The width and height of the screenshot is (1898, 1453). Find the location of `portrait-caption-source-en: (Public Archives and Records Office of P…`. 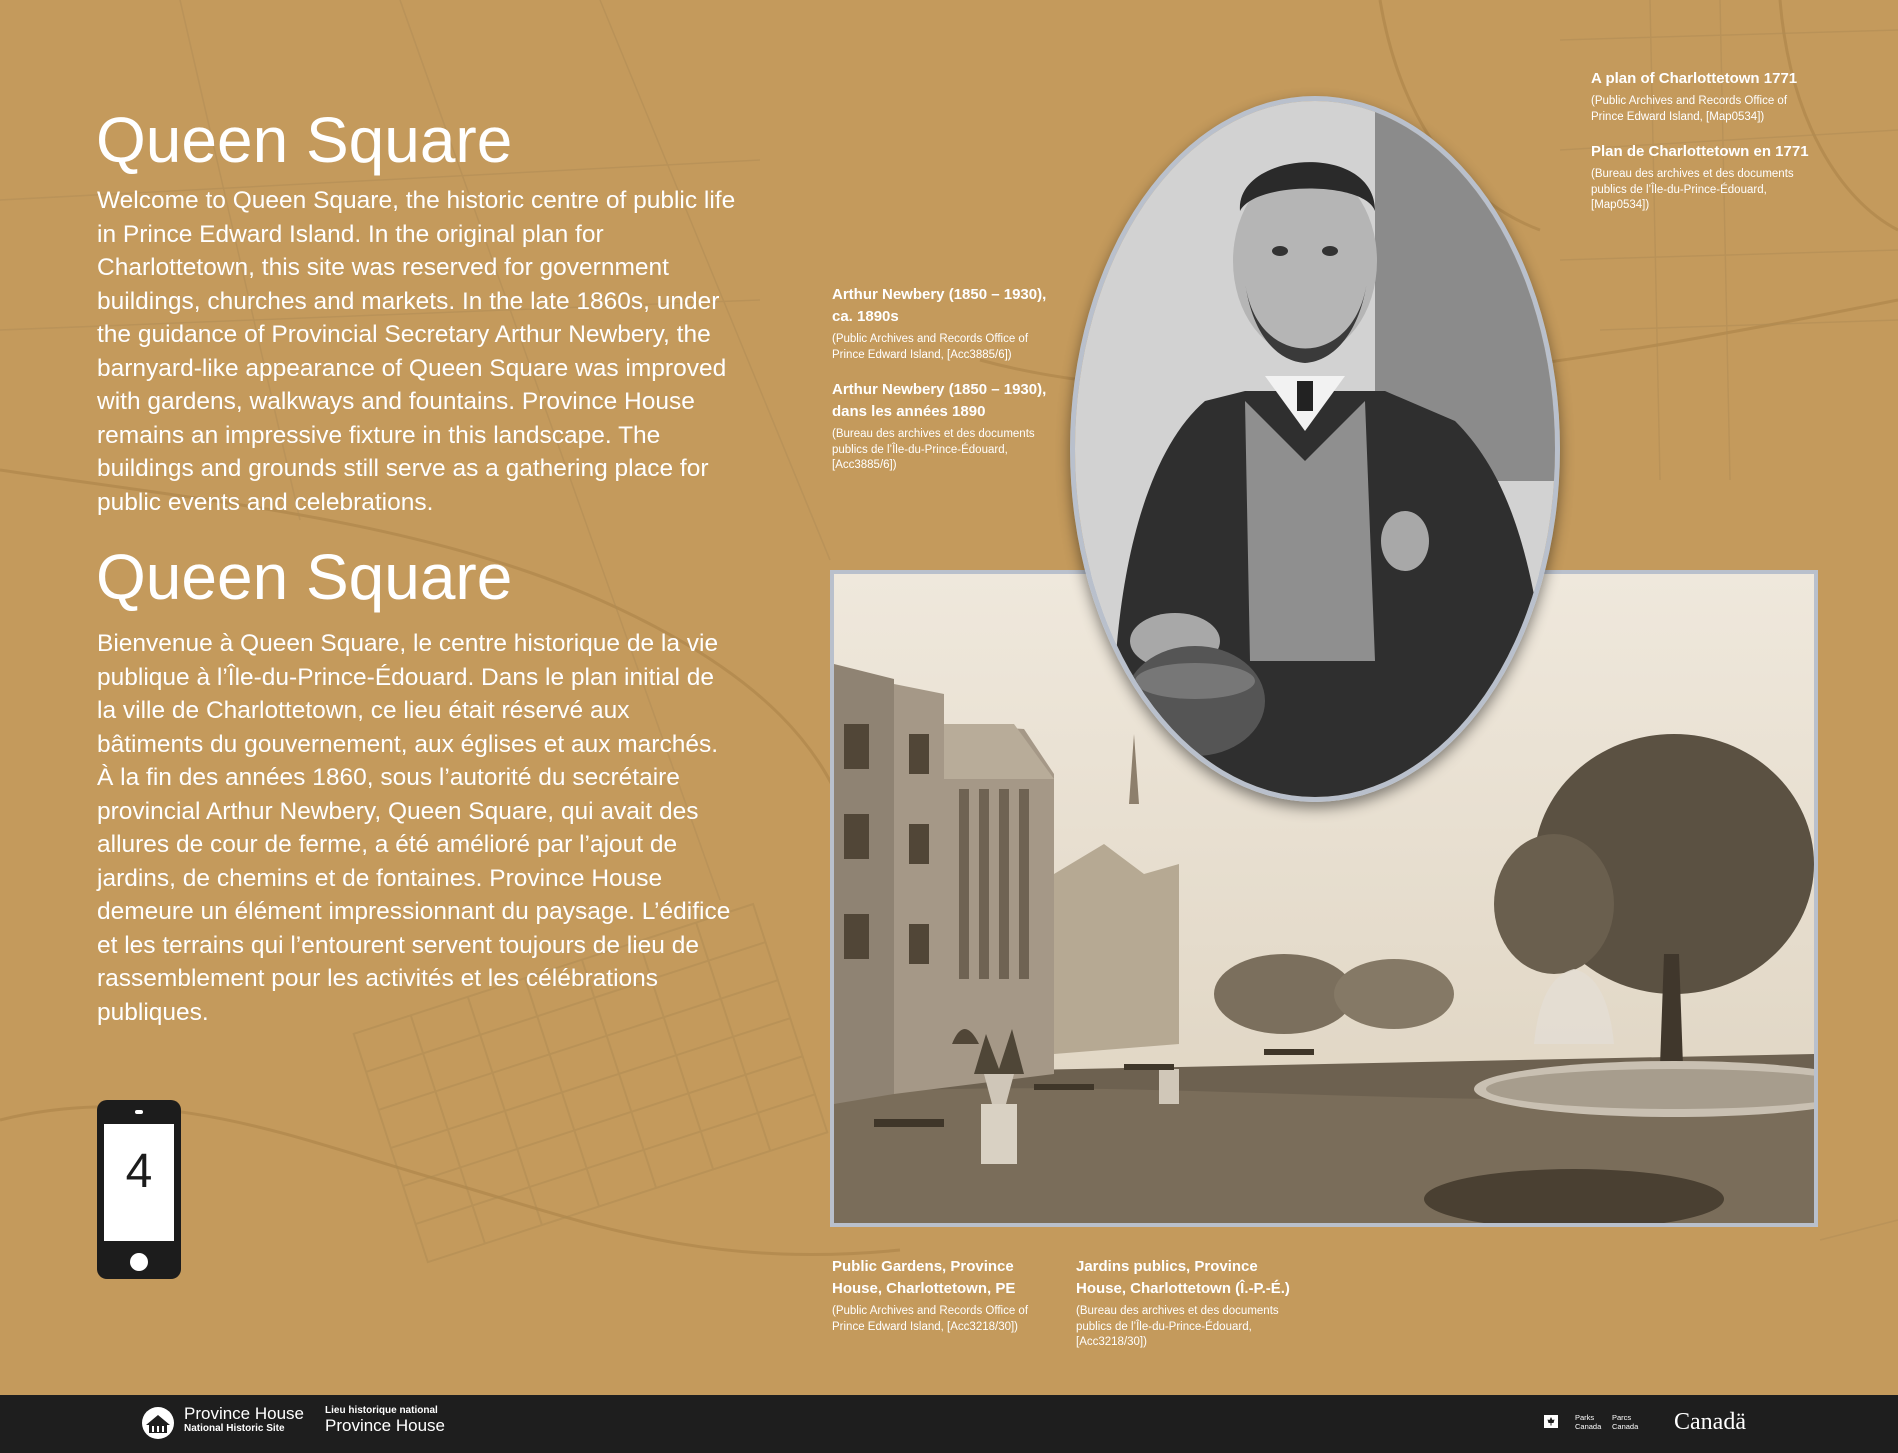

portrait-caption-source-en: (Public Archives and Records Office of P… is located at coordinates (930, 347).